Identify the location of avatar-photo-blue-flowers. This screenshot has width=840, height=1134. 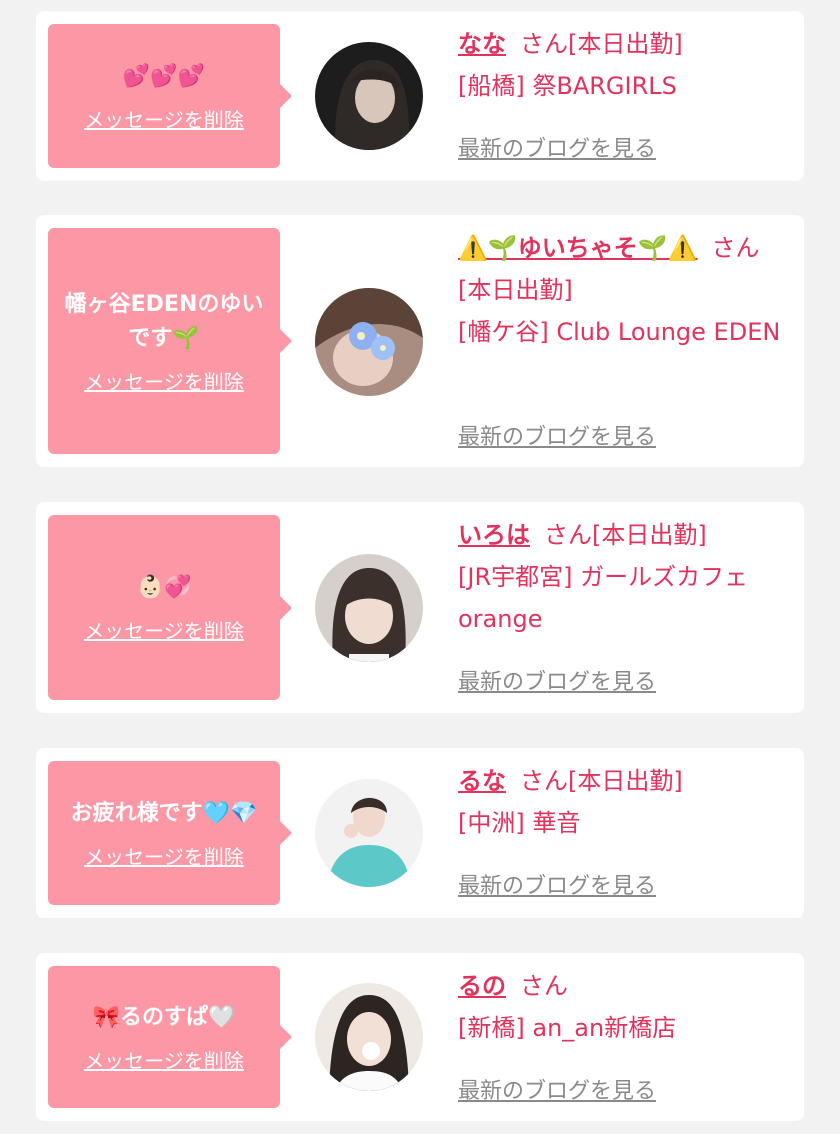
(369, 342).